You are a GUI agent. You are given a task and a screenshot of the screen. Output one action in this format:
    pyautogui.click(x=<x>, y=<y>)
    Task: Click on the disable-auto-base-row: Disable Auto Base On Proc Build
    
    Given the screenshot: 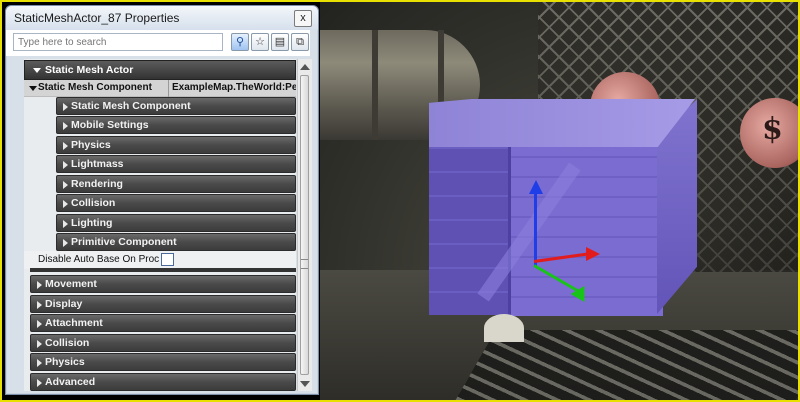 What is the action you would take?
    pyautogui.click(x=160, y=260)
    